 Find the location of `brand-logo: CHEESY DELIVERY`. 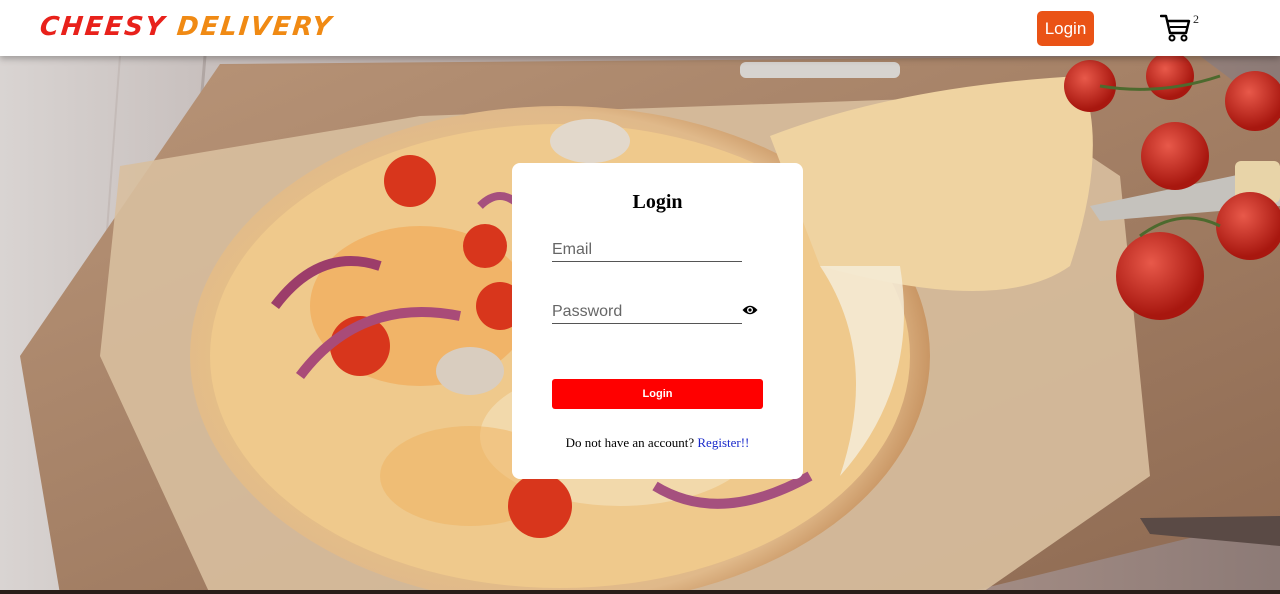

brand-logo: CHEESY DELIVERY is located at coordinates (186, 27).